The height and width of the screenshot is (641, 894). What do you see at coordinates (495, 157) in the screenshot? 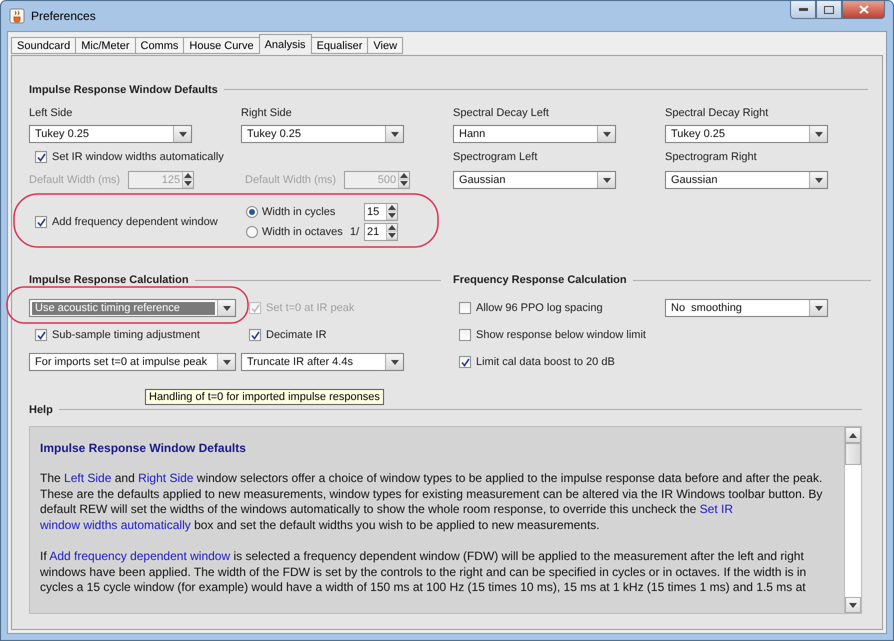
I see `field-label: Spectrogram Left` at bounding box center [495, 157].